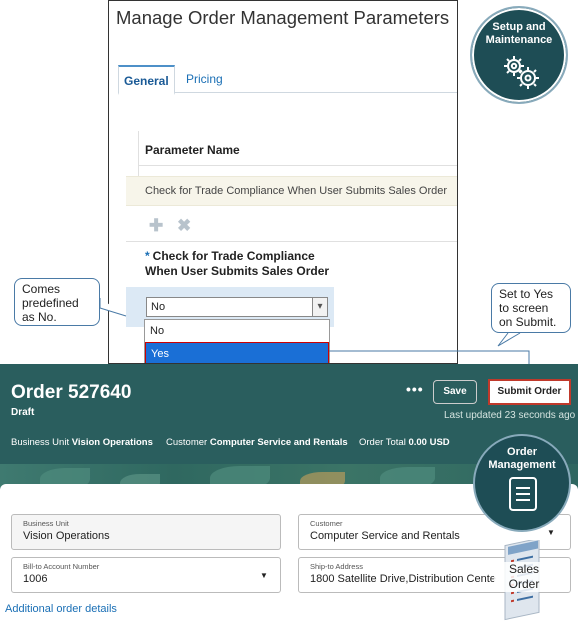  What do you see at coordinates (66, 536) in the screenshot?
I see `business-unit-value: Vision Operations` at bounding box center [66, 536].